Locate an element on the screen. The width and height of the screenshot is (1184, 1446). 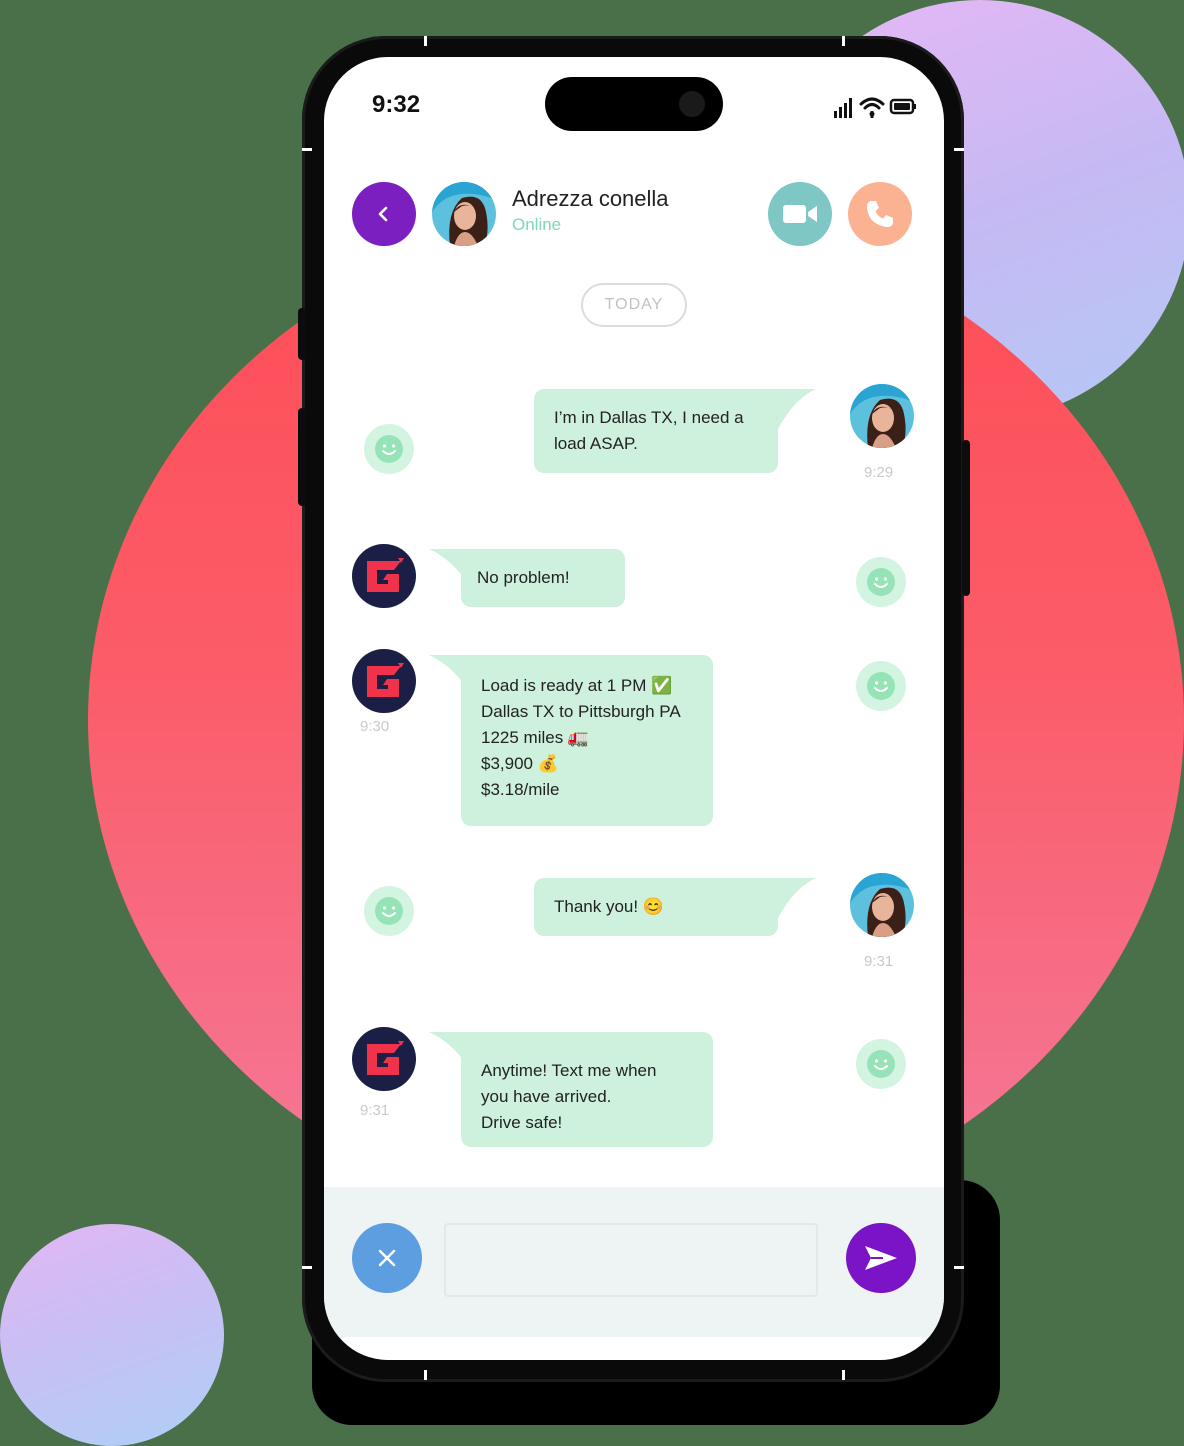
video-call-button is located at coordinates (800, 214).